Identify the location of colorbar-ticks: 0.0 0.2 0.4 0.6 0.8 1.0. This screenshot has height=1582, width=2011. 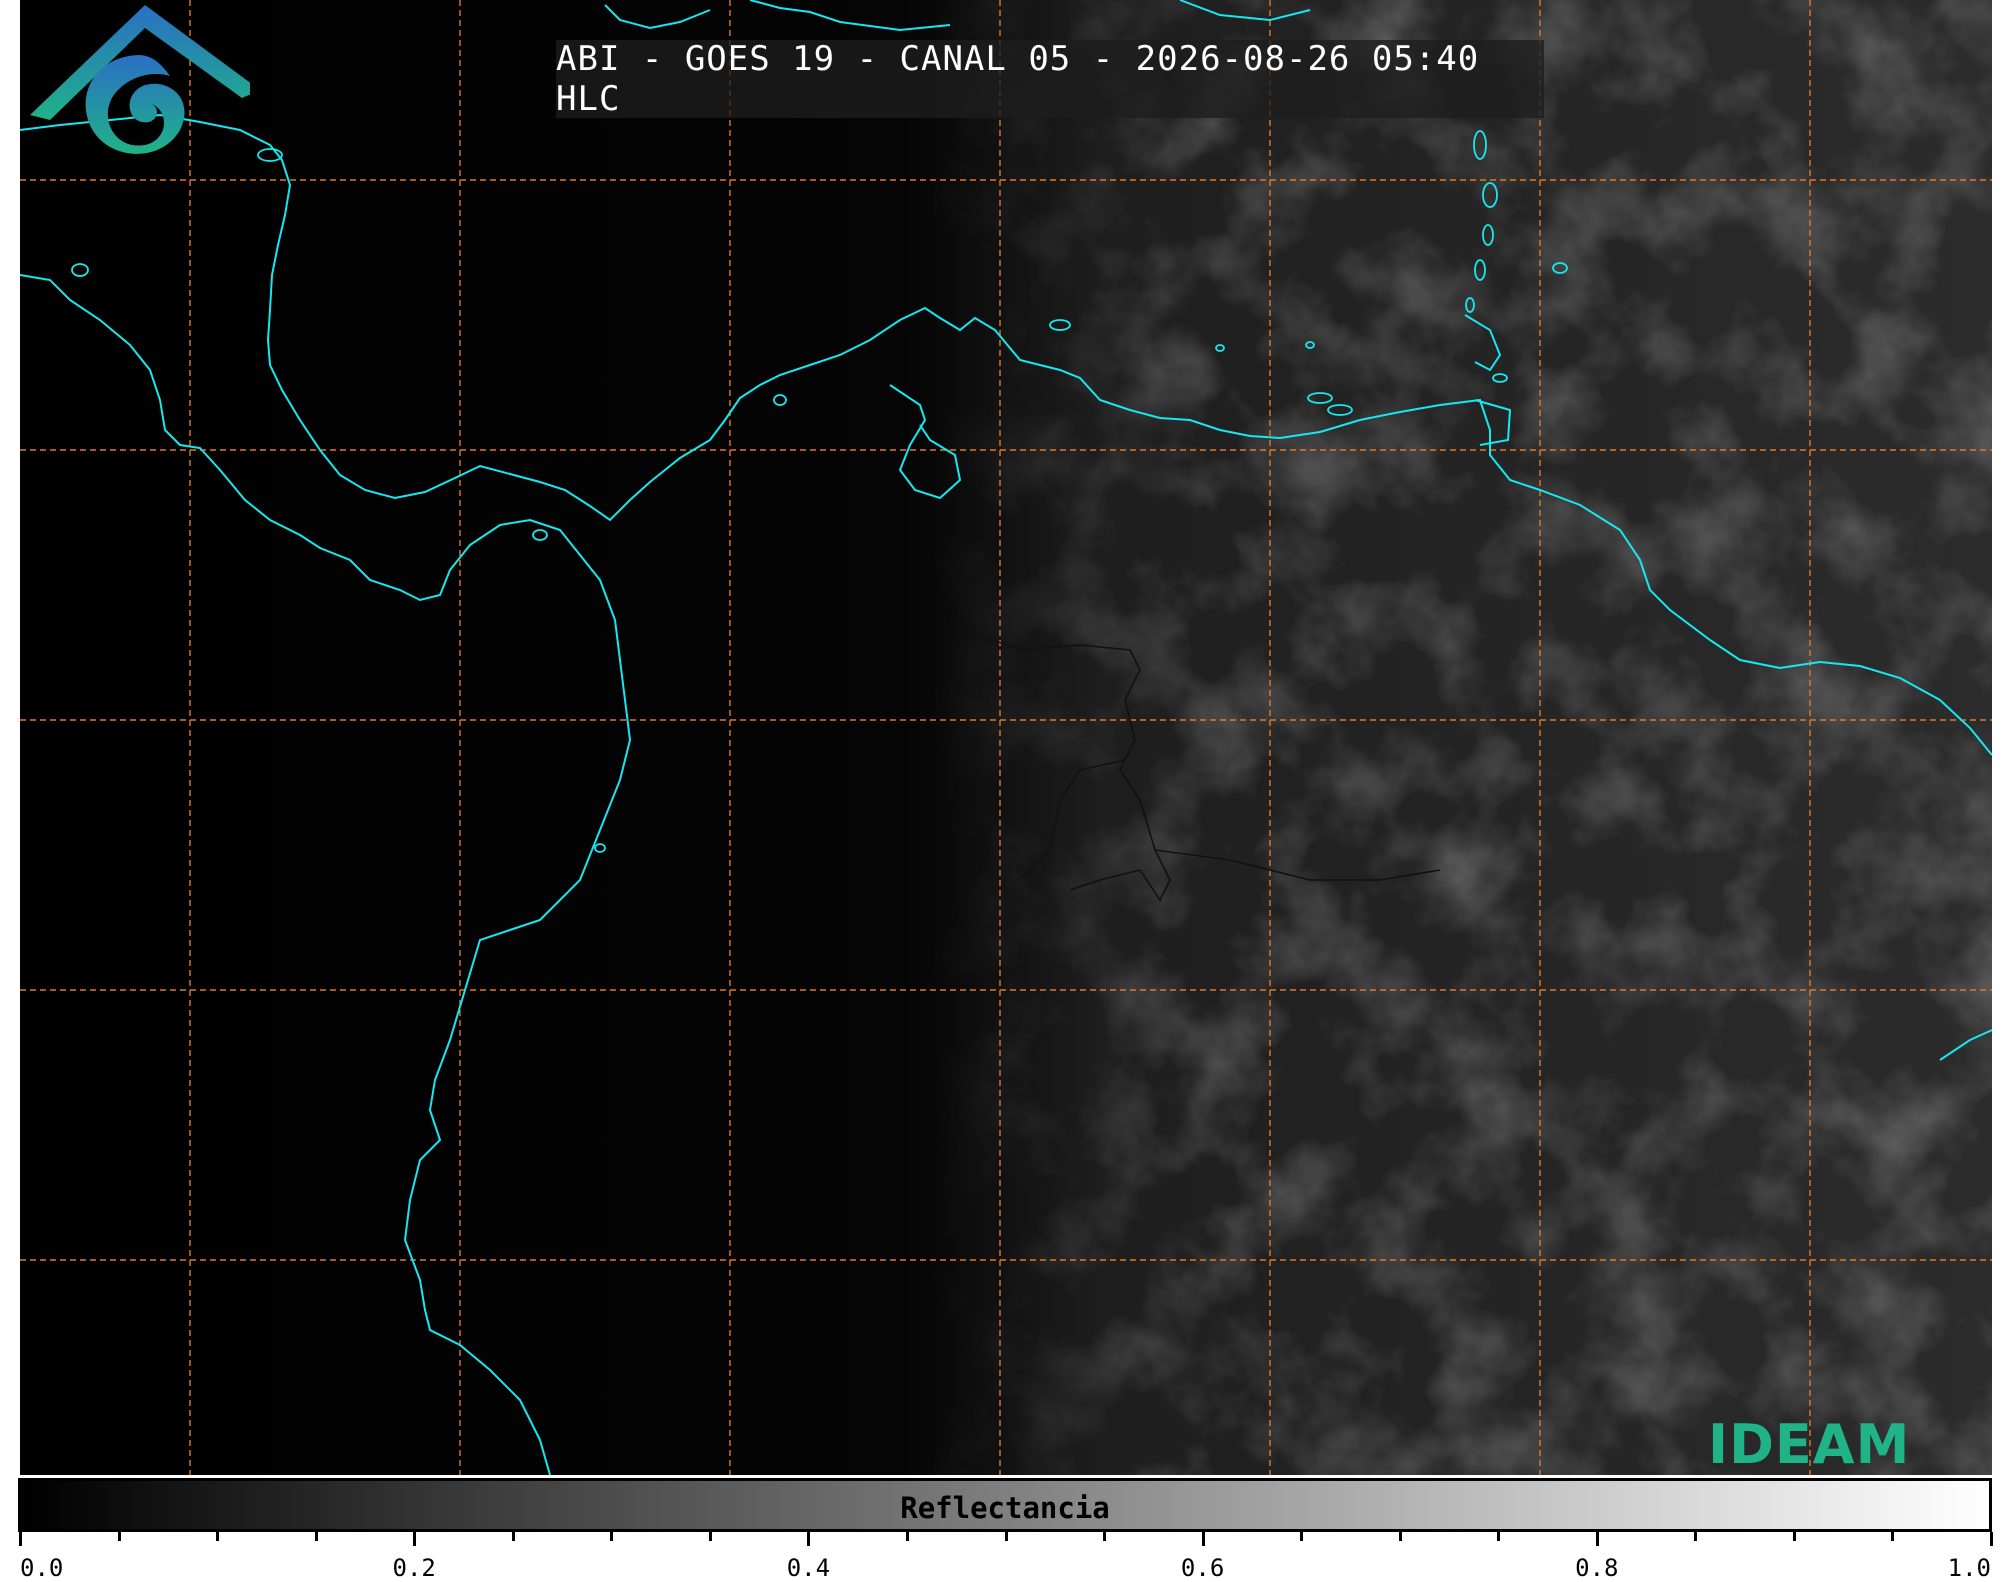
(1005, 1557).